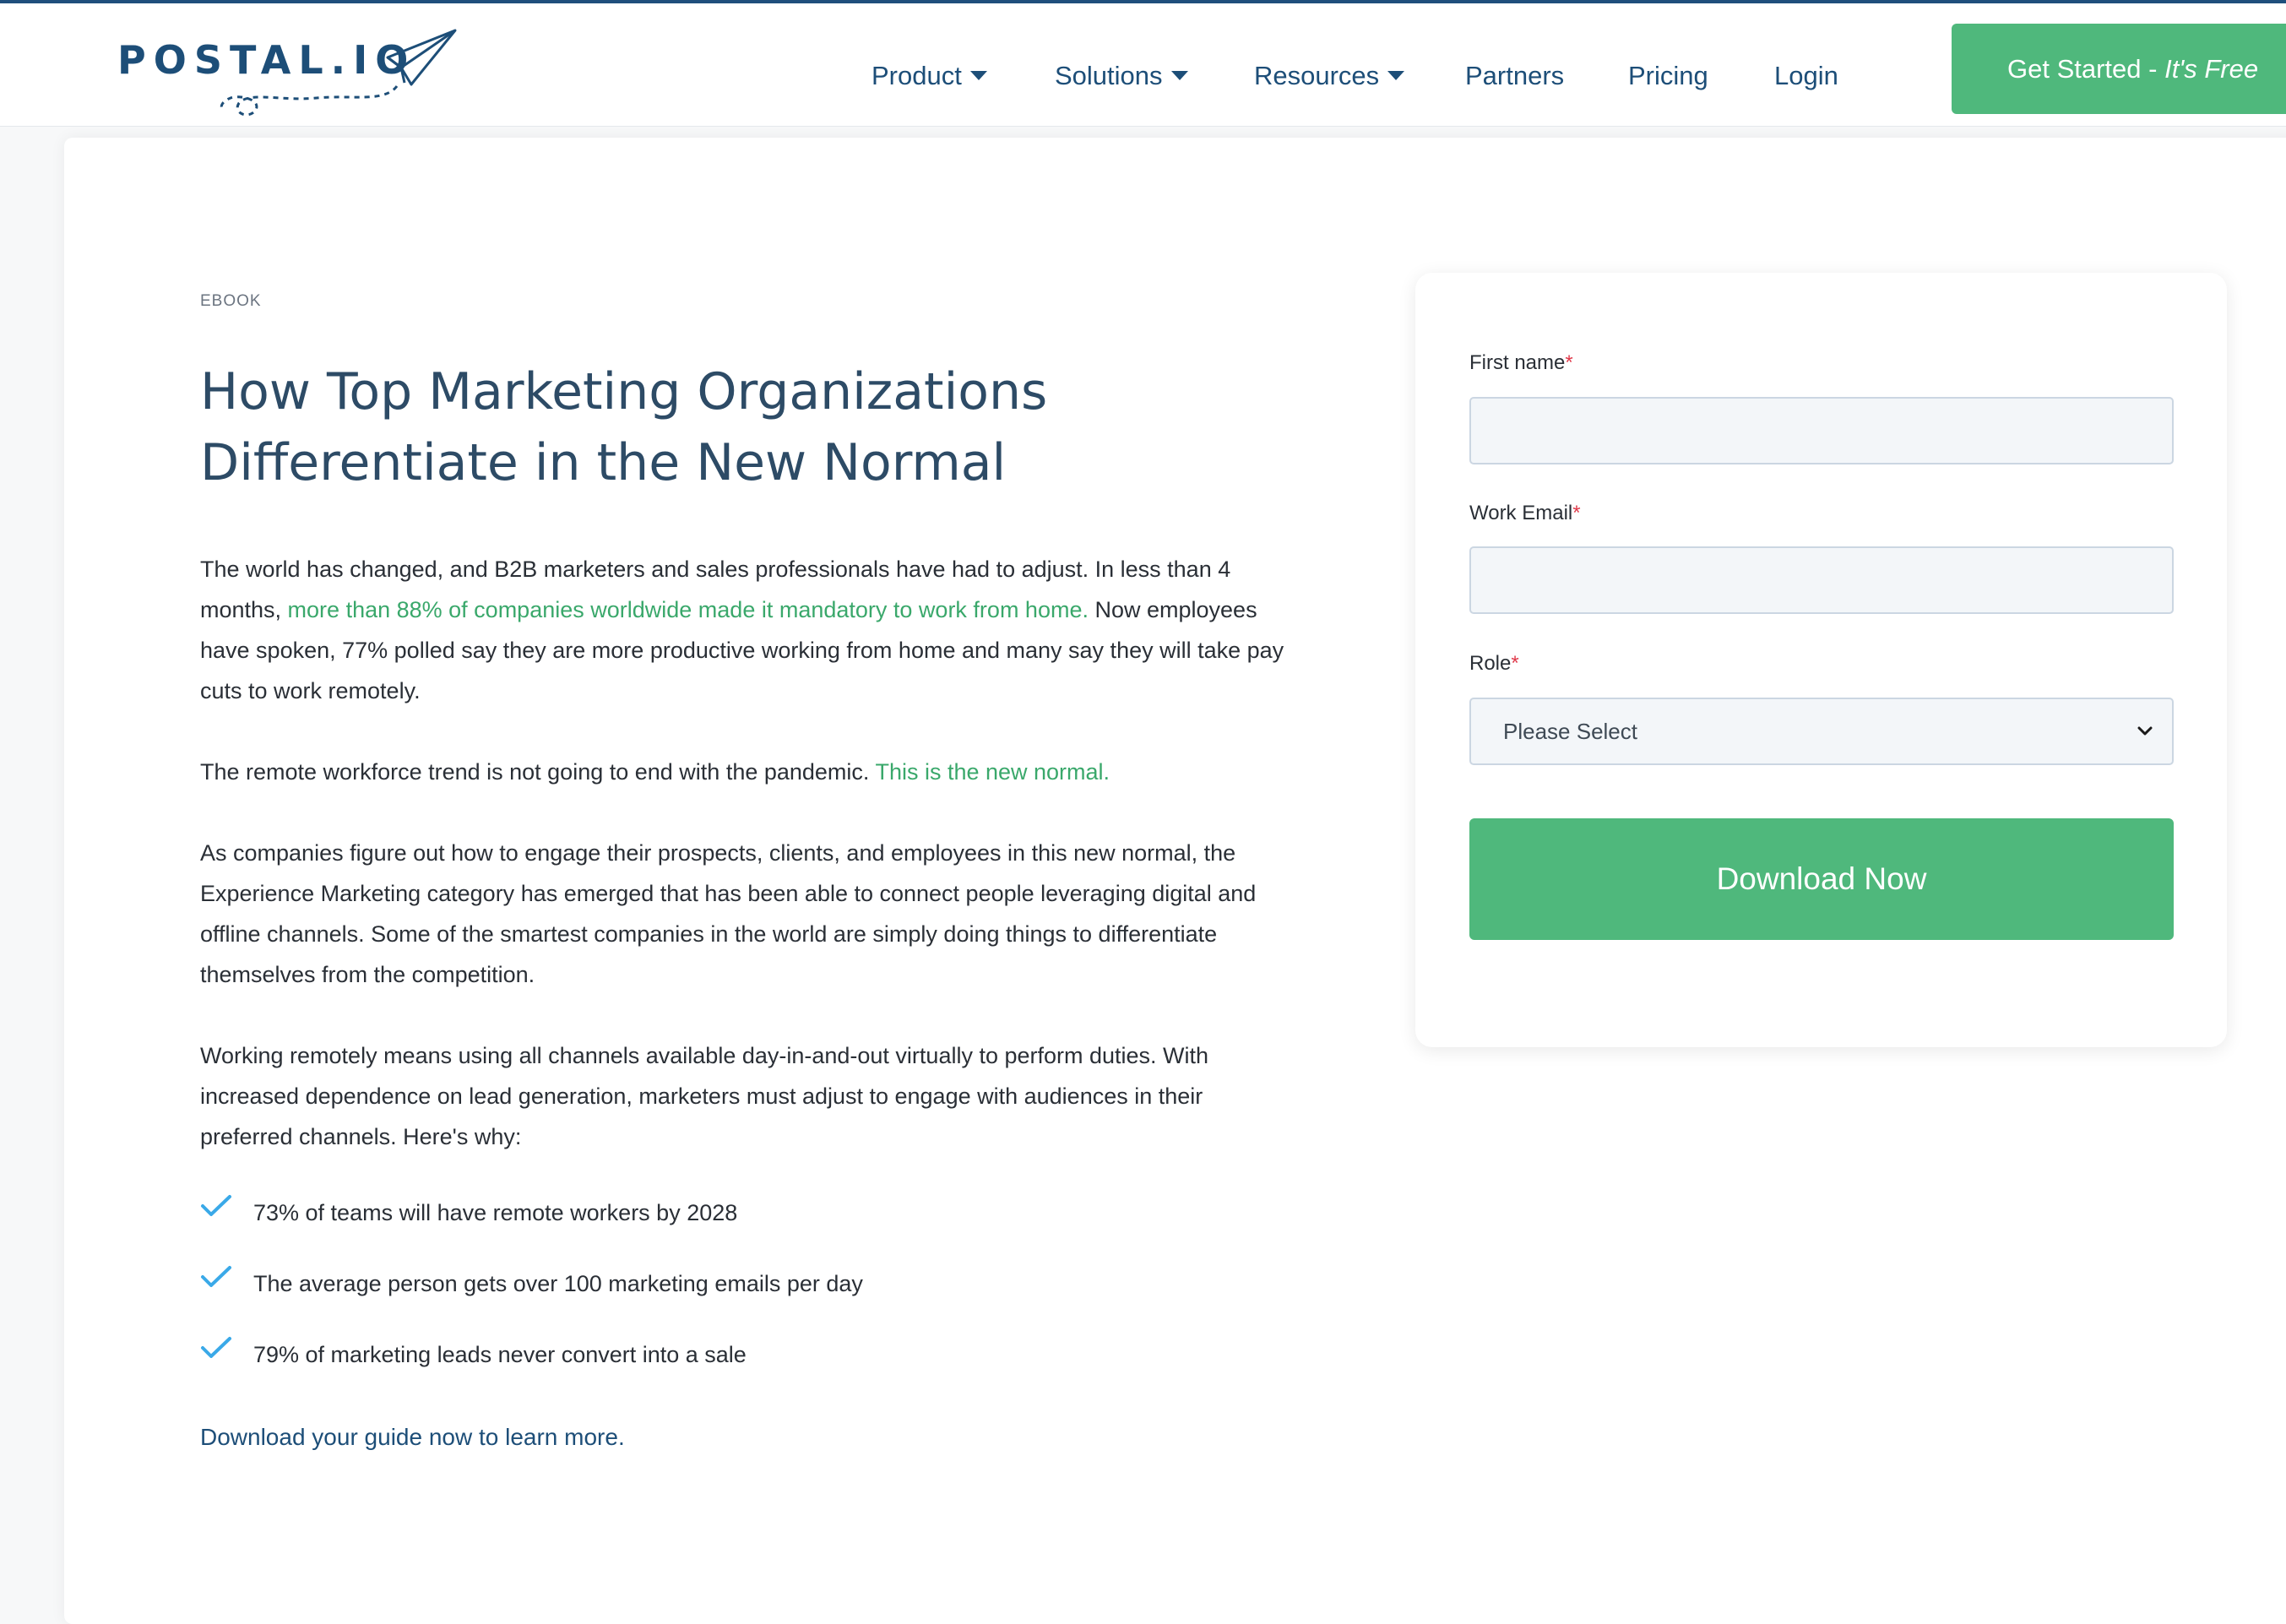  I want to click on its-free-label: It's Free, so click(2211, 69).